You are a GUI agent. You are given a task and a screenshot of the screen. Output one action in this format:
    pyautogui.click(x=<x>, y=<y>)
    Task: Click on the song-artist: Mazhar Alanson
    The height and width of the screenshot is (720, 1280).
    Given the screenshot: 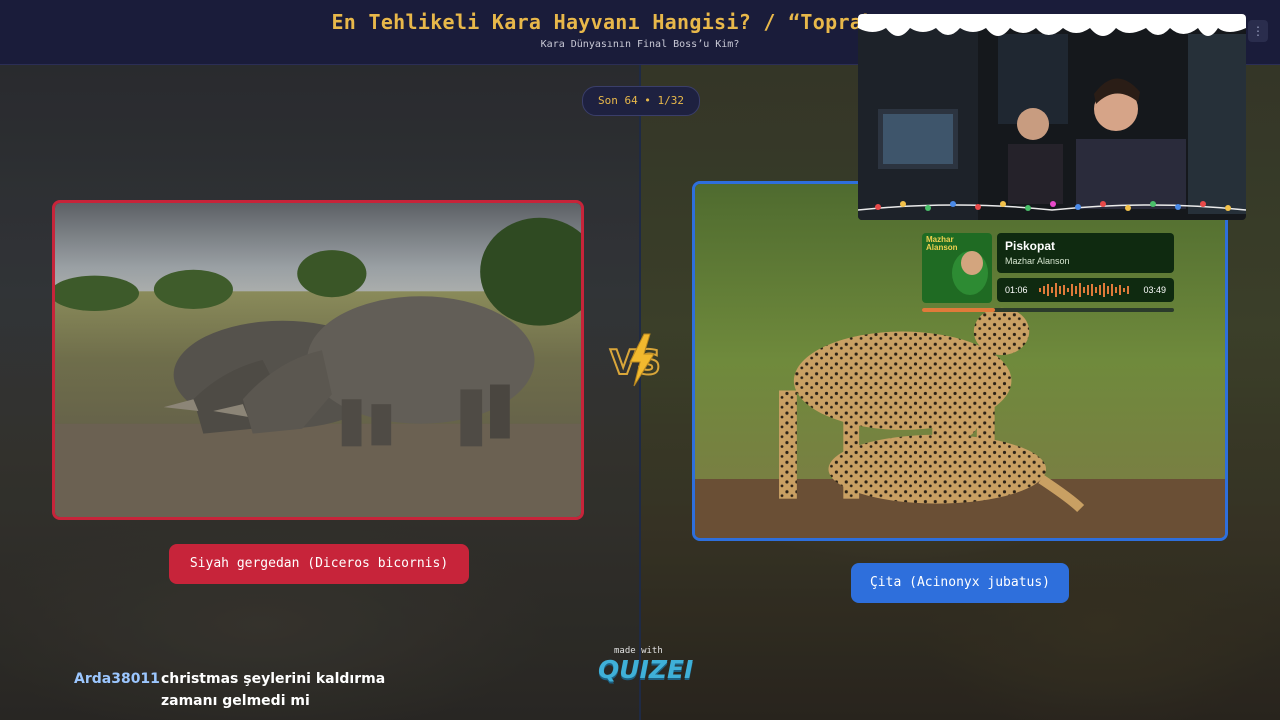 What is the action you would take?
    pyautogui.click(x=1037, y=261)
    